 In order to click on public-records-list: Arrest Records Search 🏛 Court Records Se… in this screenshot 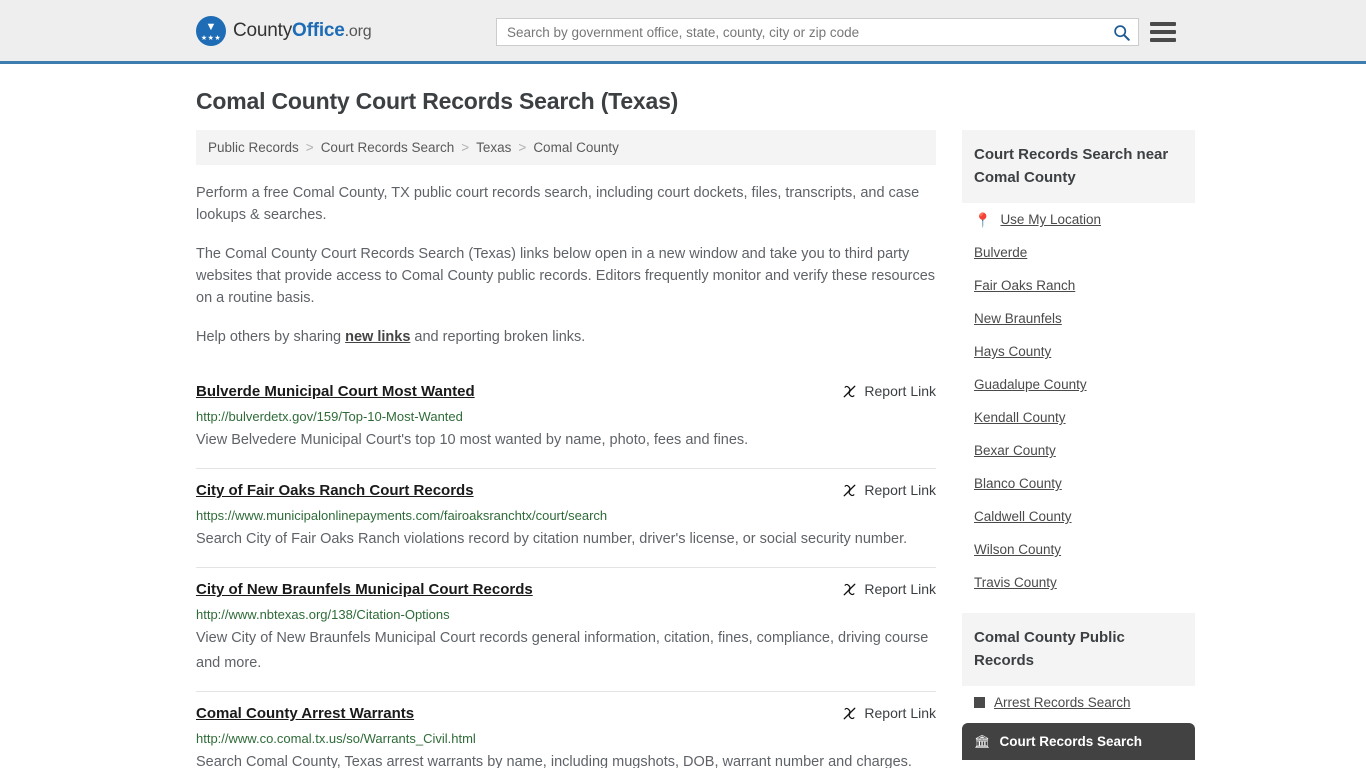, I will do `click(1078, 723)`.